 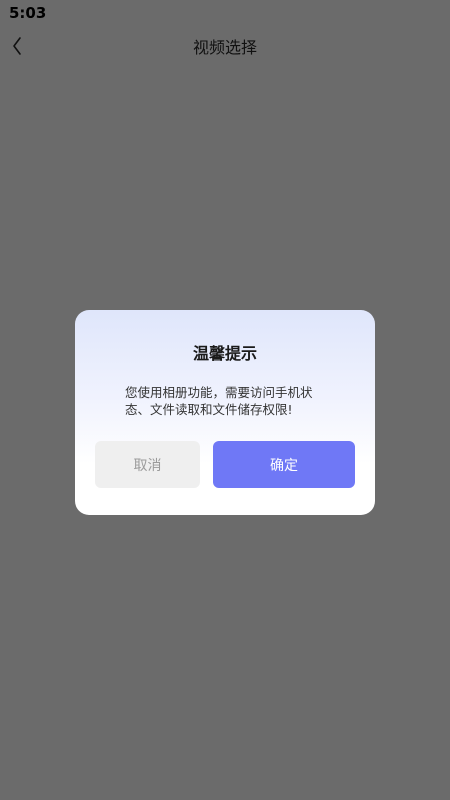 I want to click on status-bar: 5:03, so click(x=225, y=14).